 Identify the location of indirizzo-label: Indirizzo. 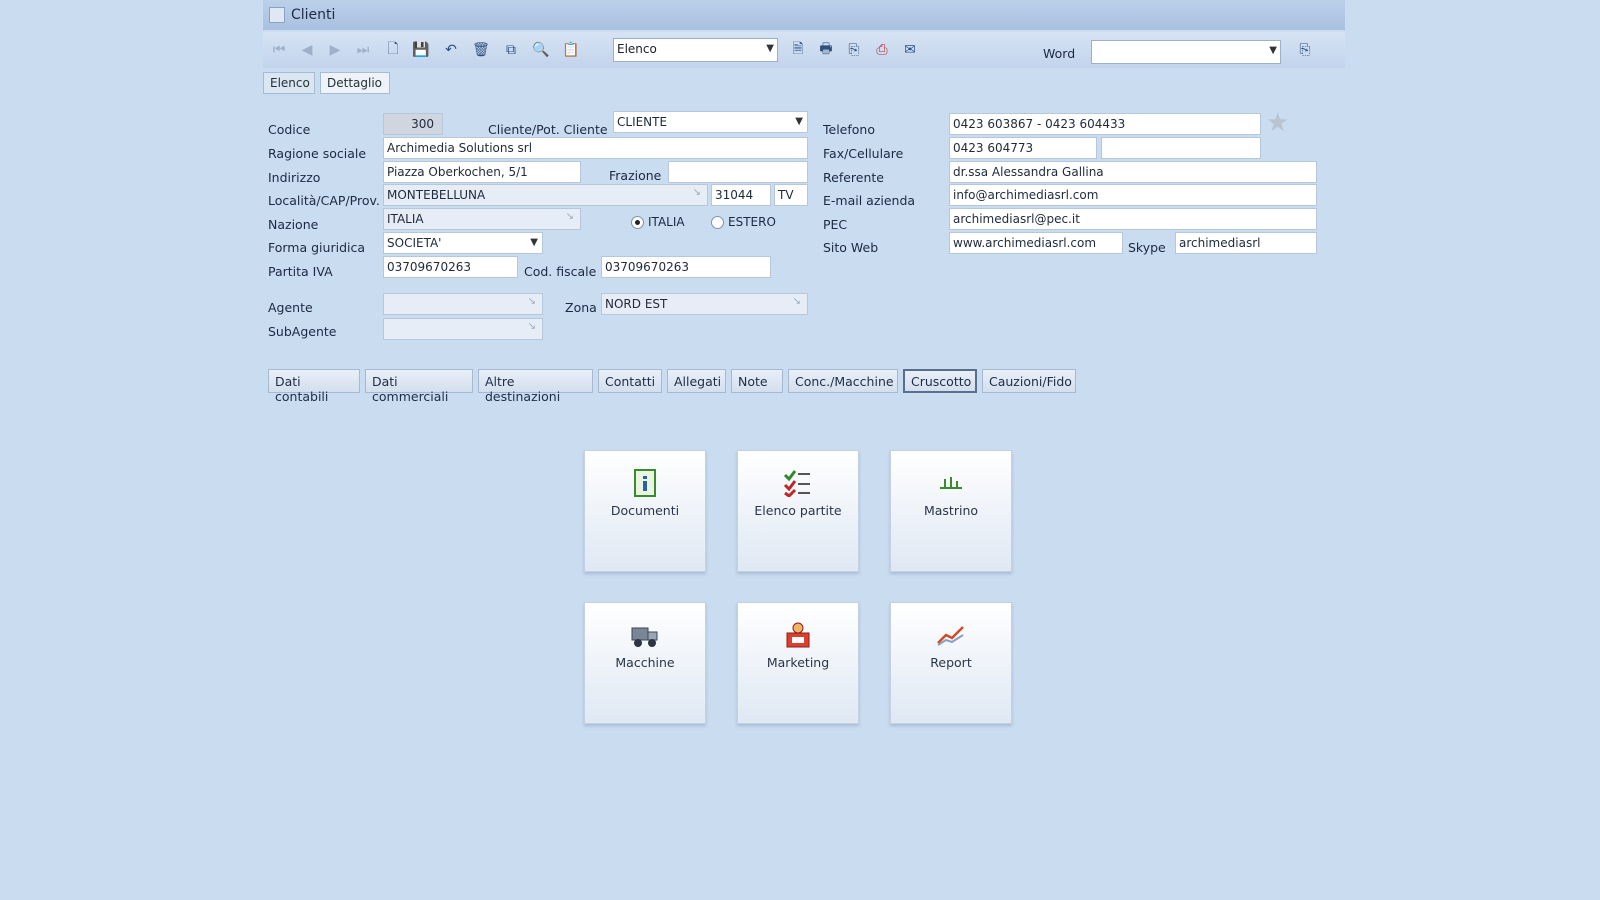
(294, 177).